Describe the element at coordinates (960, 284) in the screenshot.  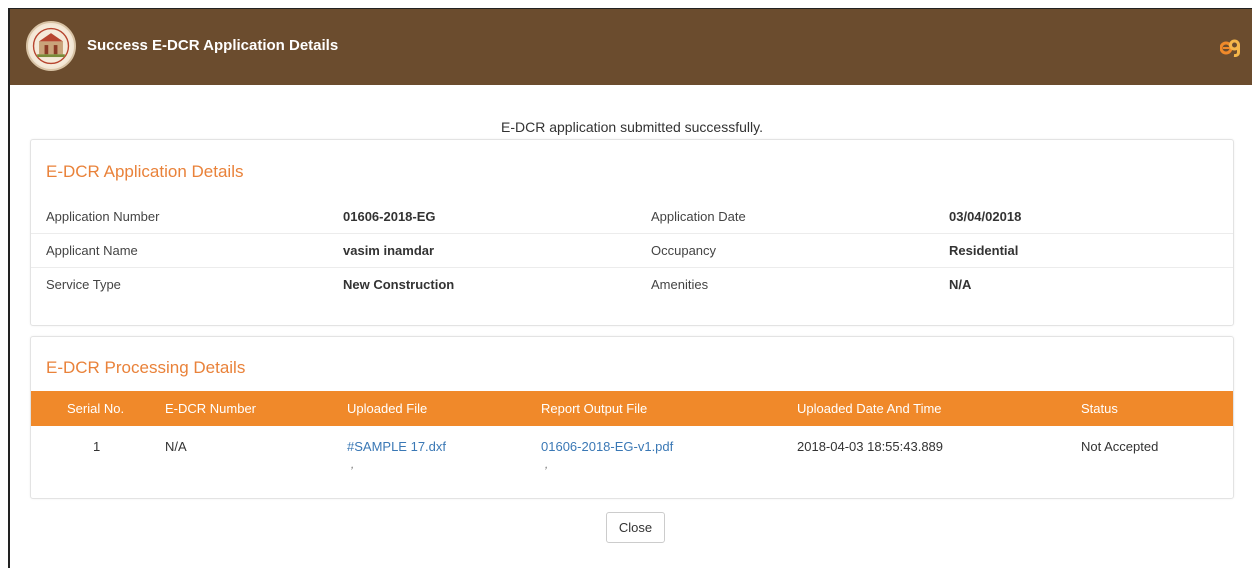
I see `amenities-value: N/A` at that location.